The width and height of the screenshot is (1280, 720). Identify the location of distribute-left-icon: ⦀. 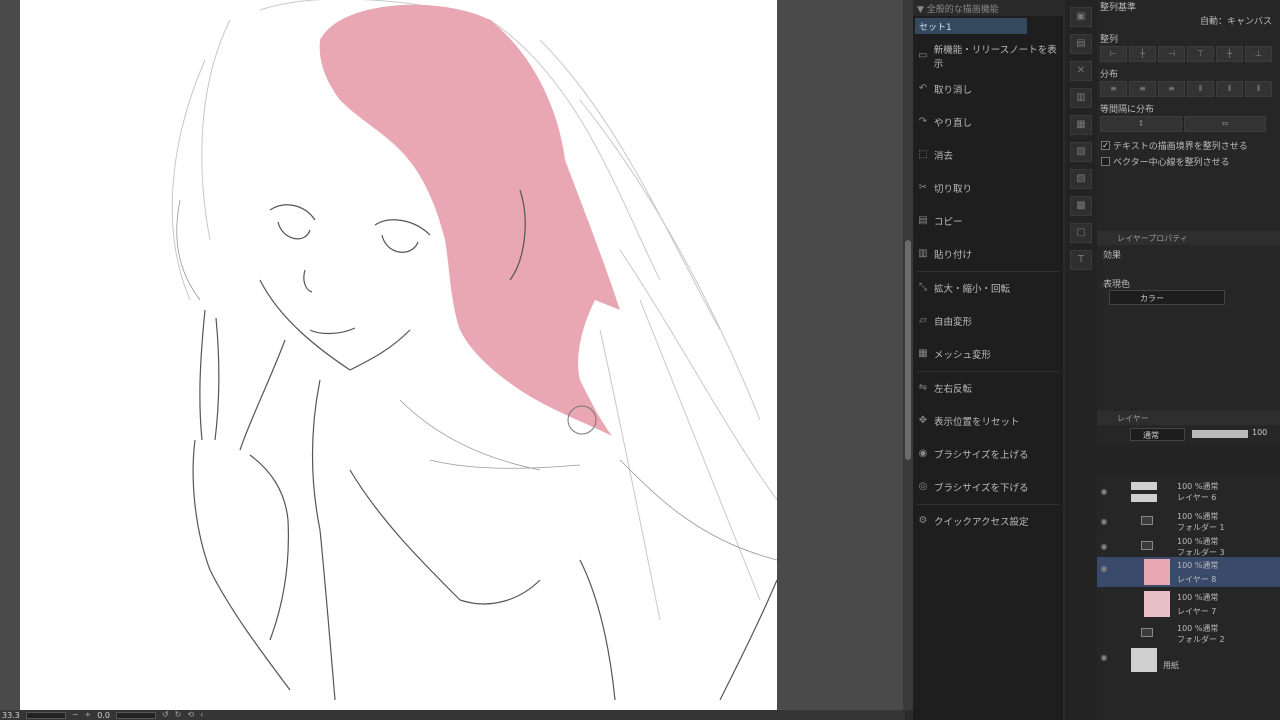
(1200, 89).